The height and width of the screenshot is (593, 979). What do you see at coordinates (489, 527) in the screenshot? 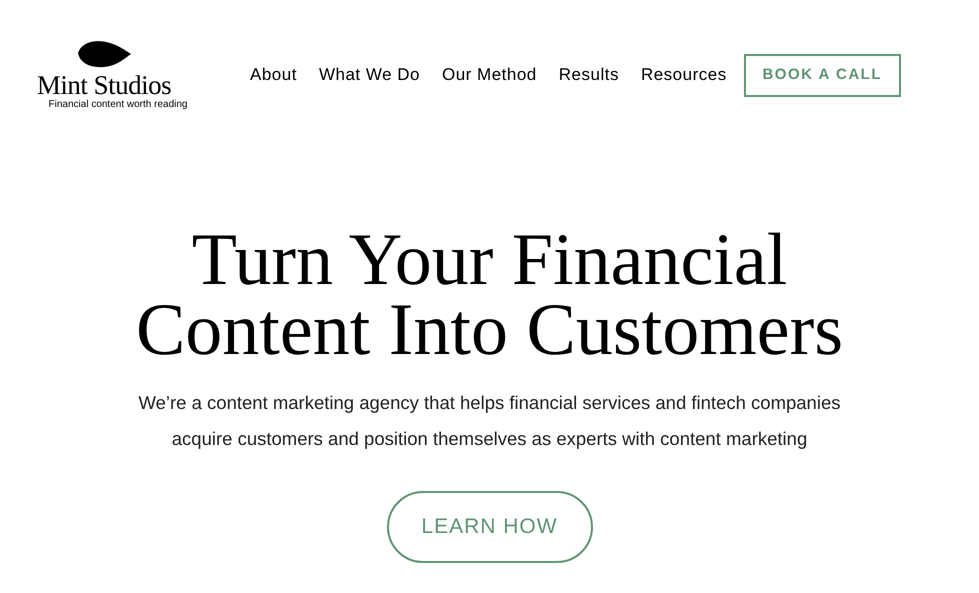
I see `learn-how-button: LEARN HOW` at bounding box center [489, 527].